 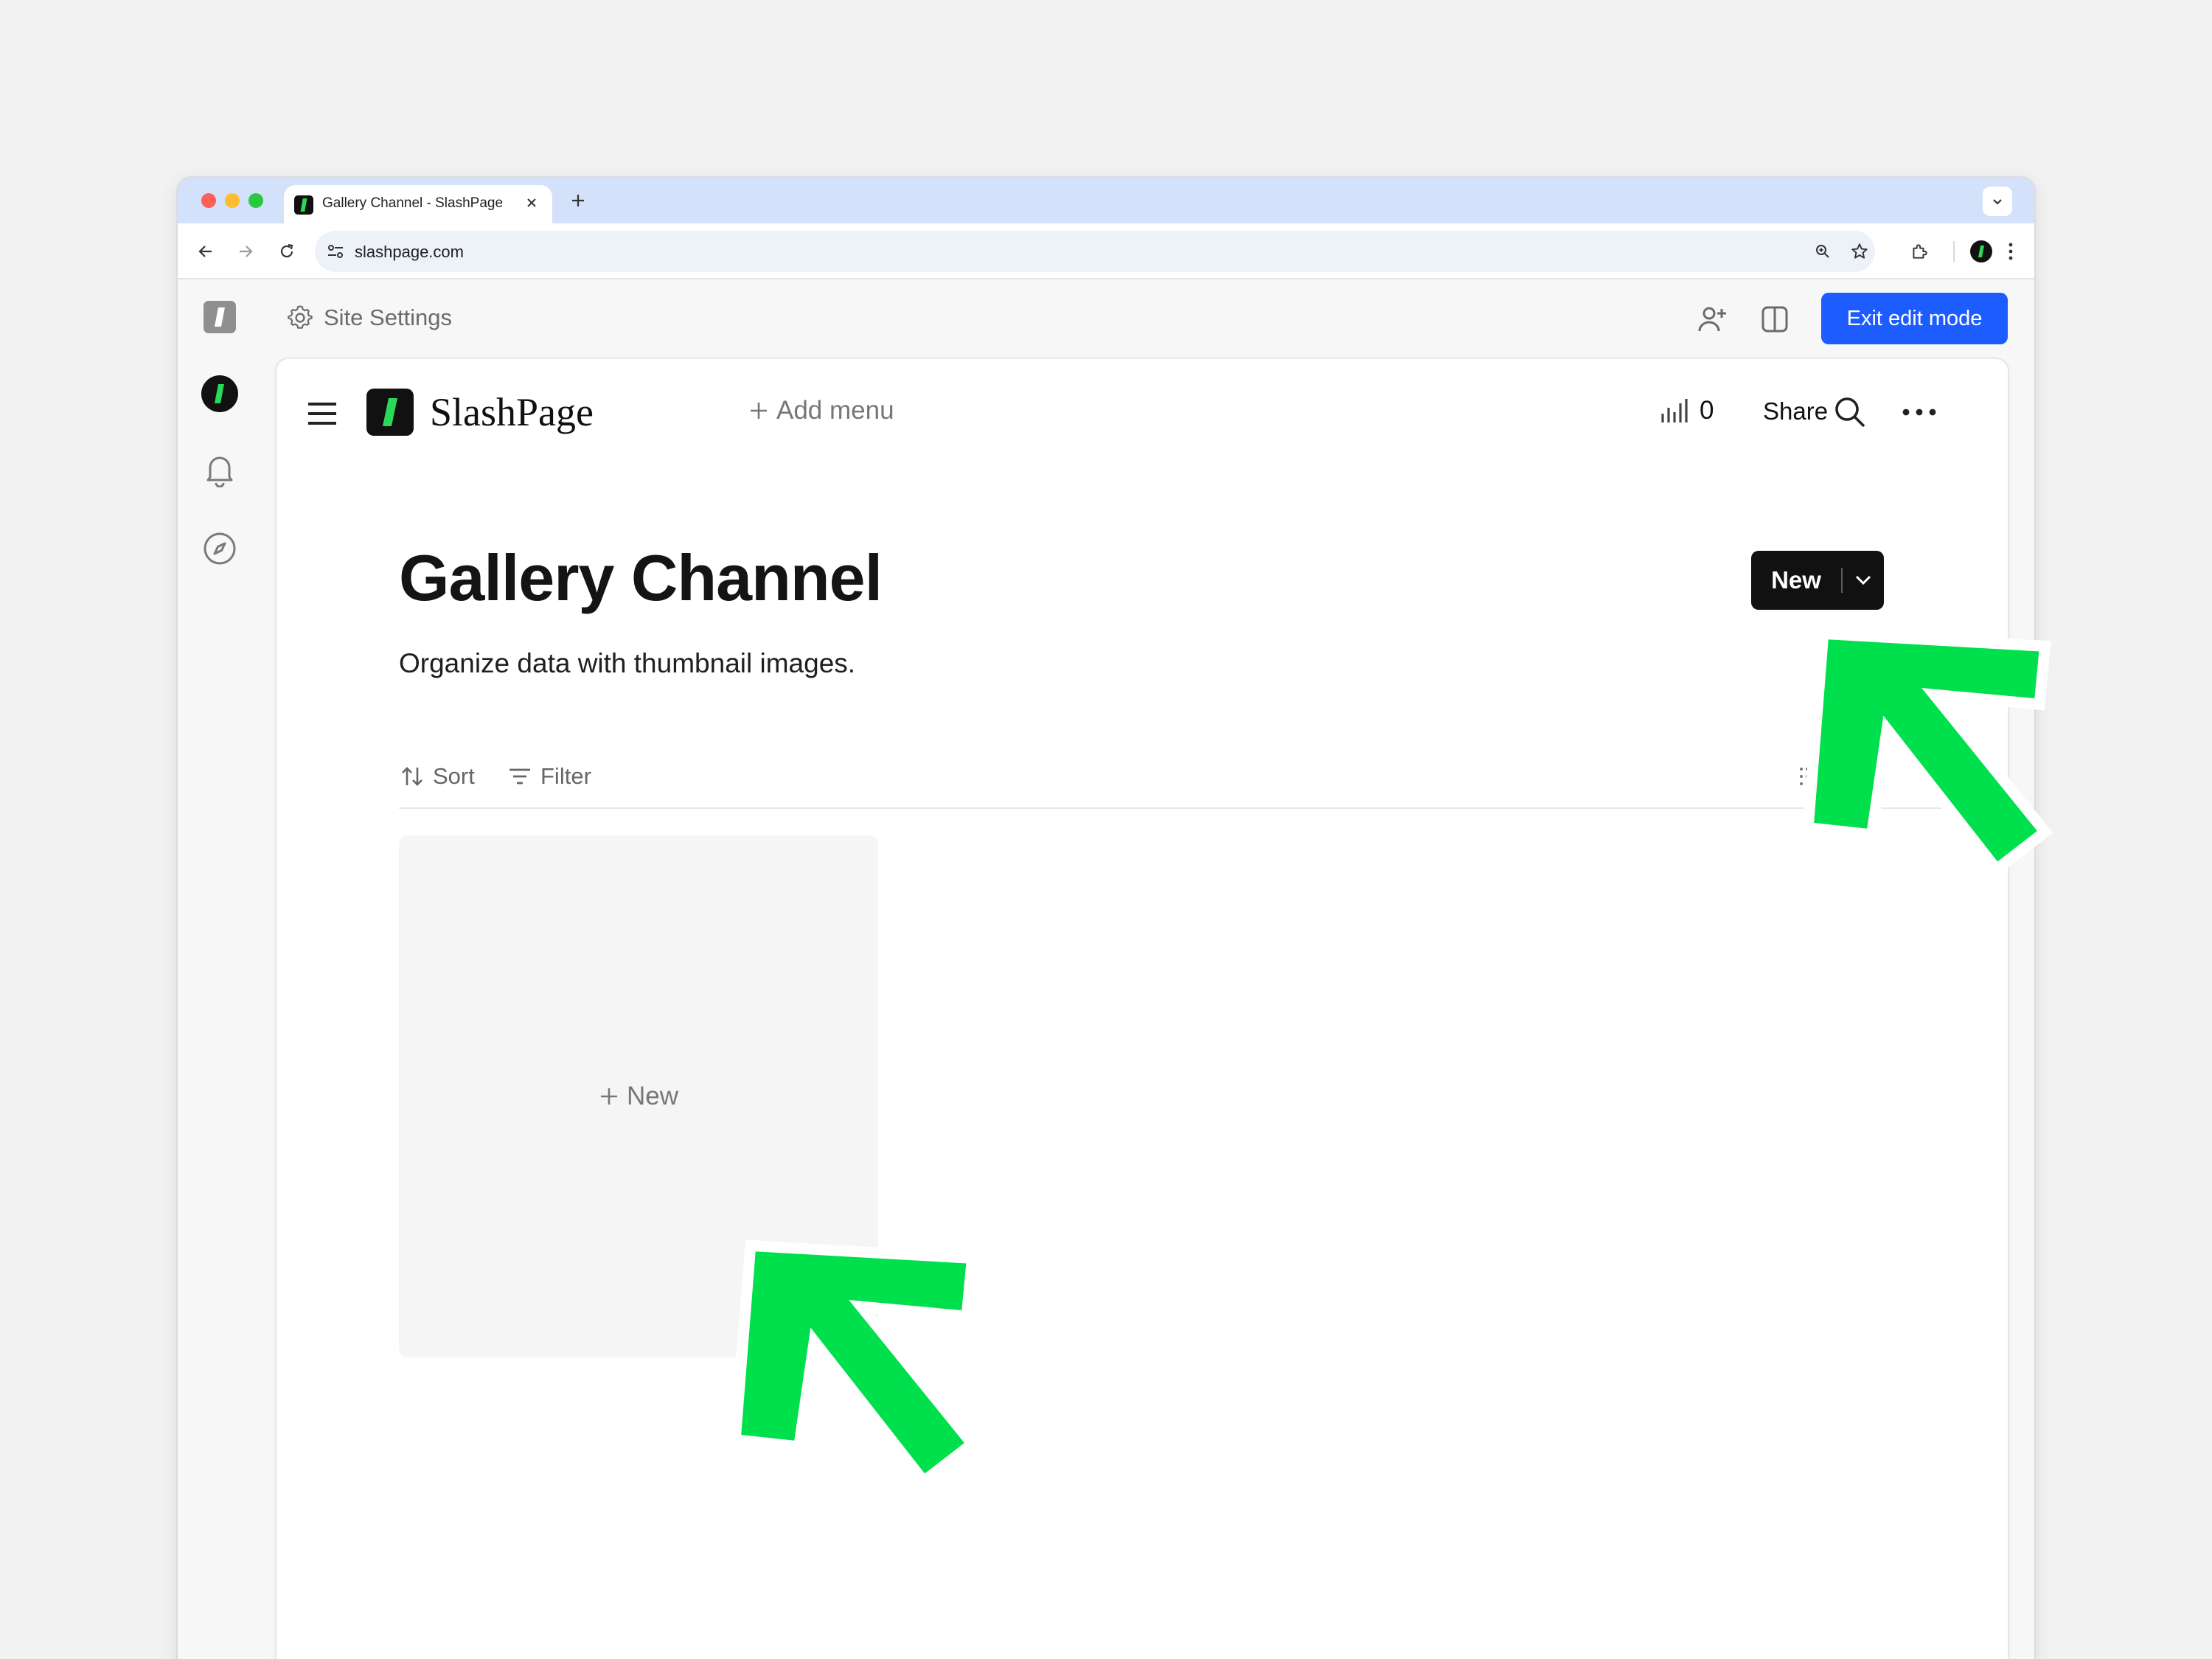 I want to click on site-brand: SlashPage, so click(x=480, y=412).